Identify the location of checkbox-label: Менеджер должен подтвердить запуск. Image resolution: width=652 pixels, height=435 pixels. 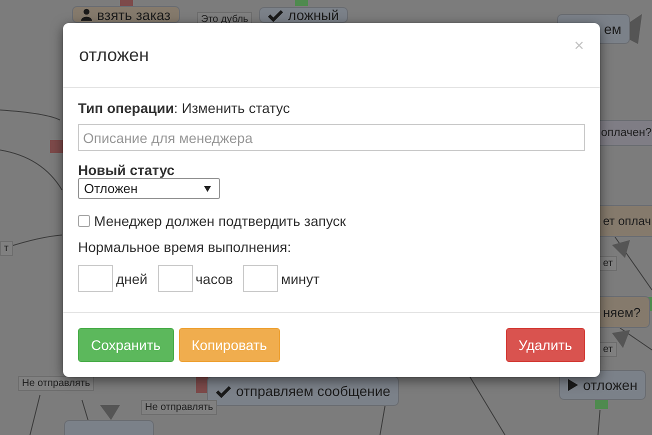
(220, 221).